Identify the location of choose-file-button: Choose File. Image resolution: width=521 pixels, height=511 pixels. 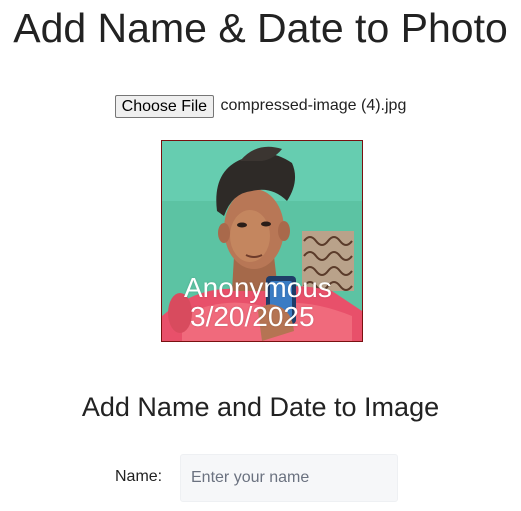
(164, 106).